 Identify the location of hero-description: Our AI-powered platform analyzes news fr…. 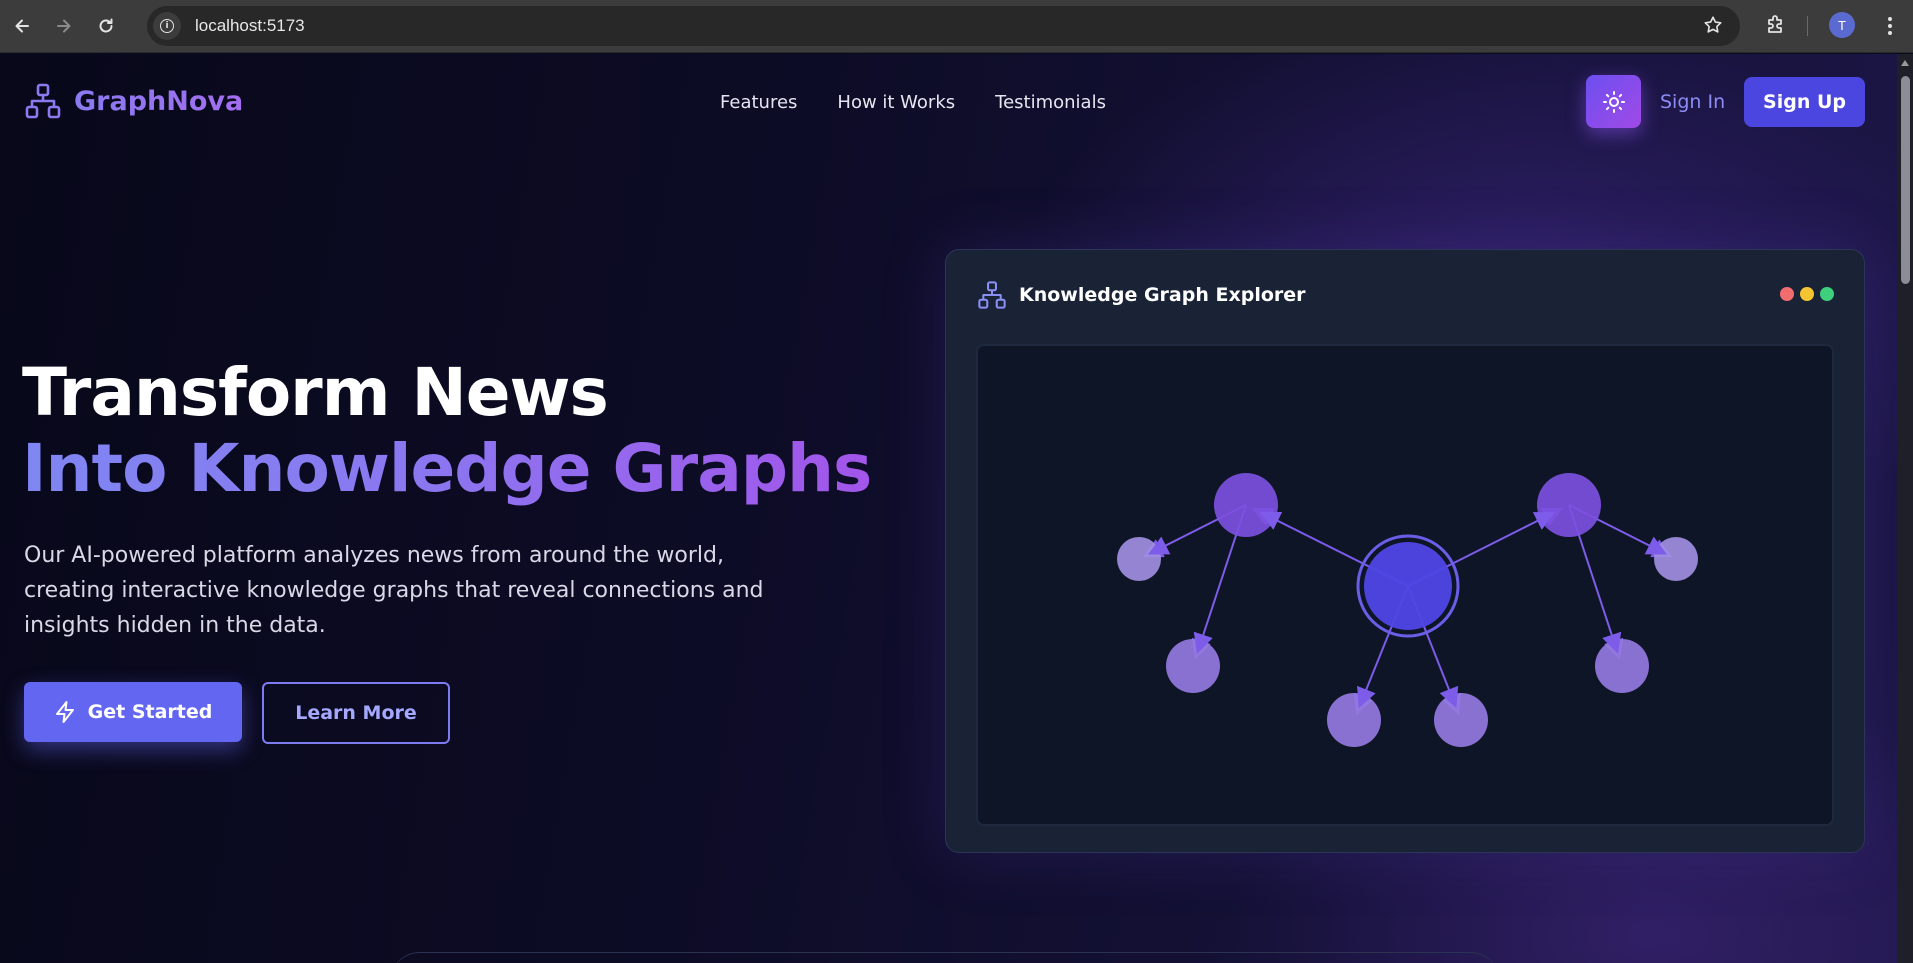
(394, 590).